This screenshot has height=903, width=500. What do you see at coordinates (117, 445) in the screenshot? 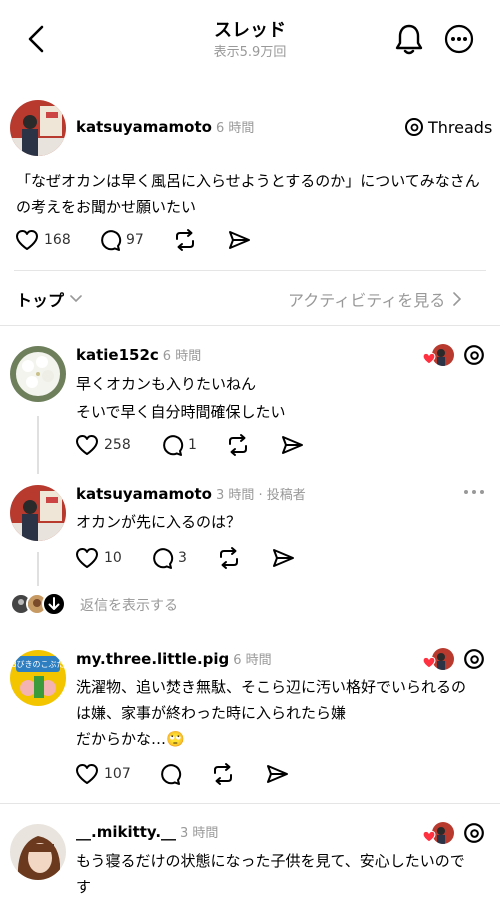
I see `like-count: 258` at bounding box center [117, 445].